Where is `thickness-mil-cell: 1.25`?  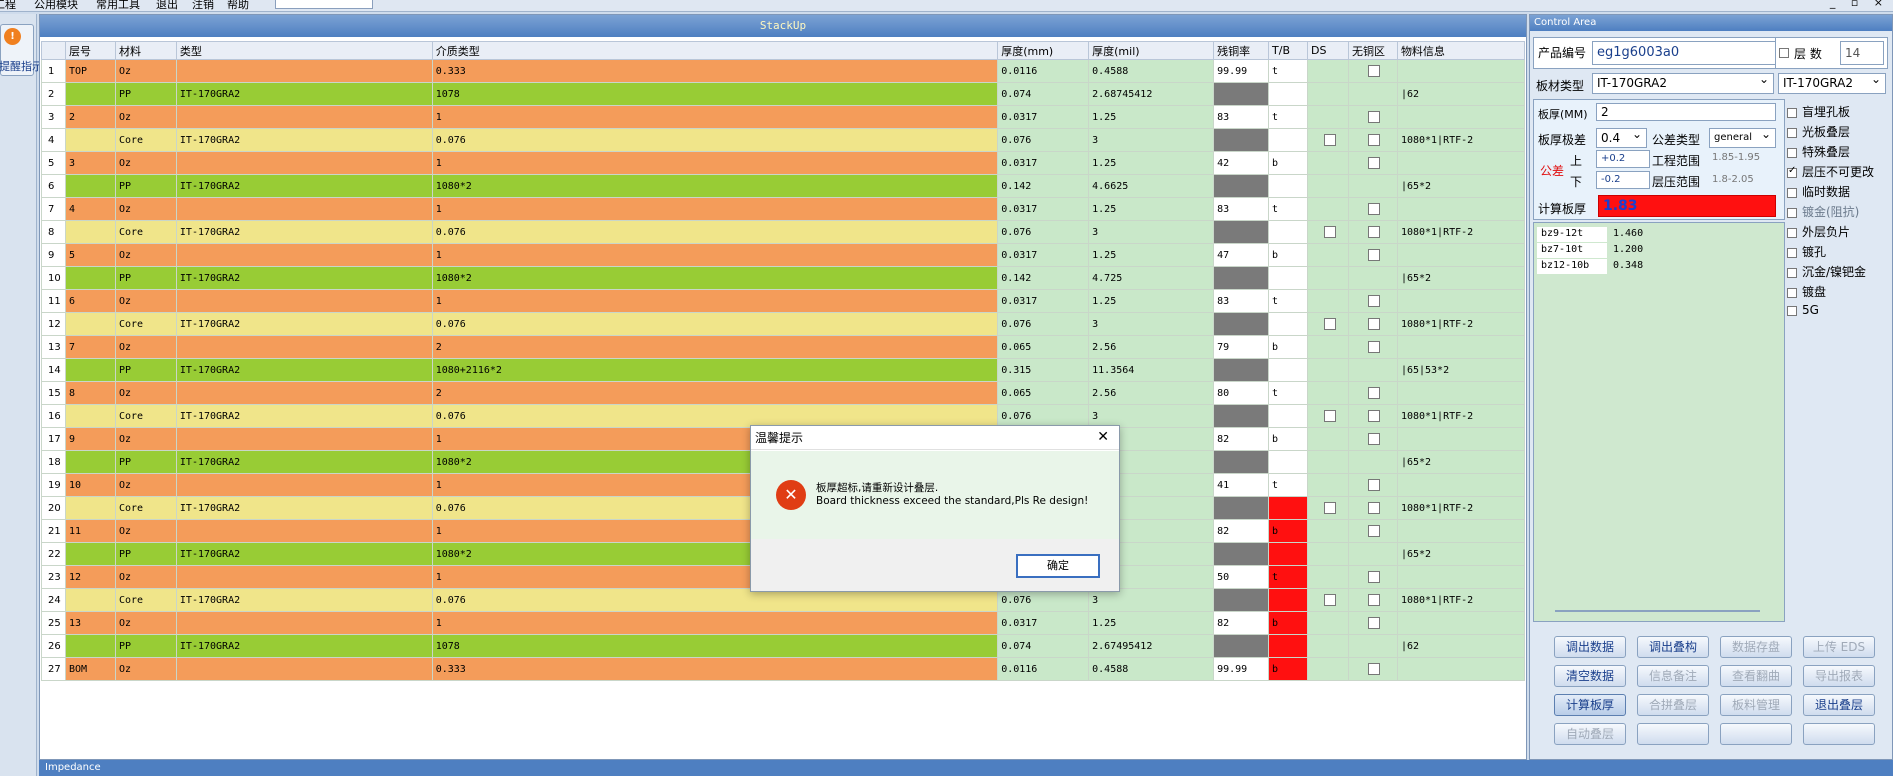
thickness-mil-cell: 1.25 is located at coordinates (1151, 163).